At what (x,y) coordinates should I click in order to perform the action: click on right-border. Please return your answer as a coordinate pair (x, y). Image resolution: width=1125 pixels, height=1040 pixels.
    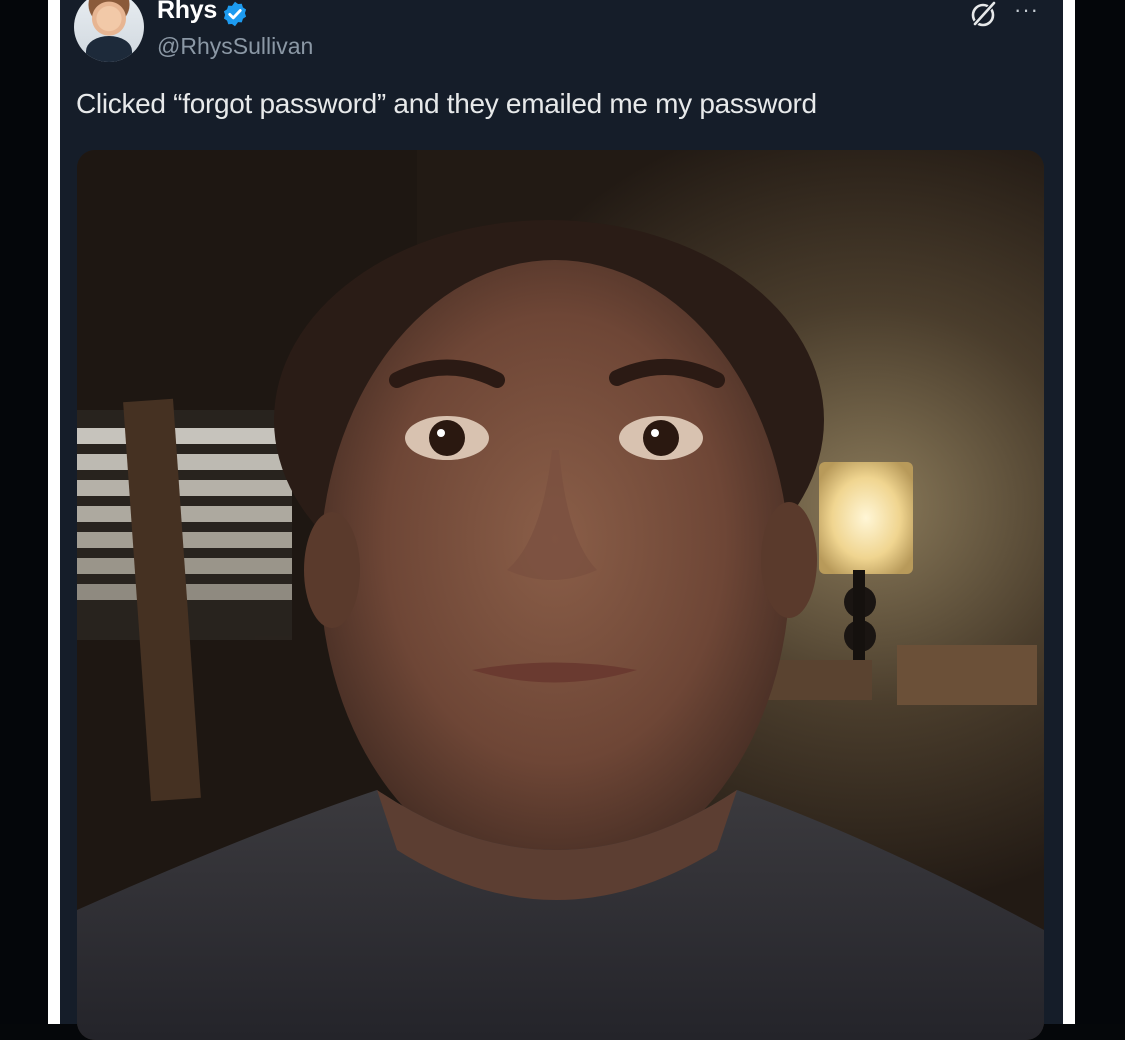
    Looking at the image, I should click on (1069, 512).